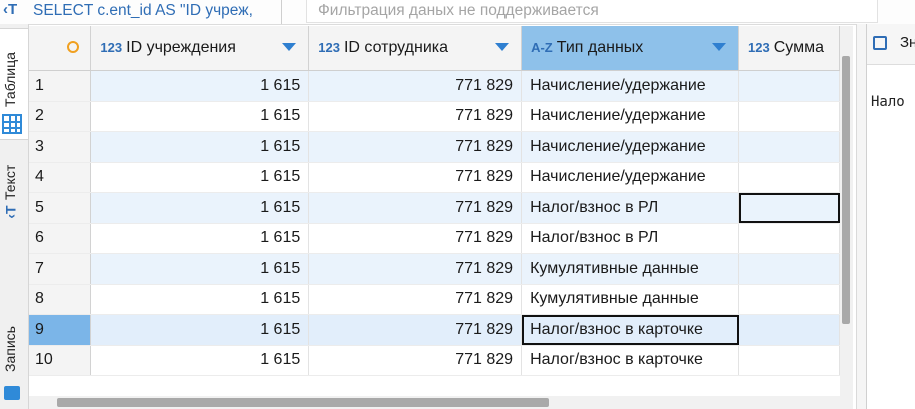 The height and width of the screenshot is (409, 915). I want to click on tab-text-label: Текст, so click(10, 182).